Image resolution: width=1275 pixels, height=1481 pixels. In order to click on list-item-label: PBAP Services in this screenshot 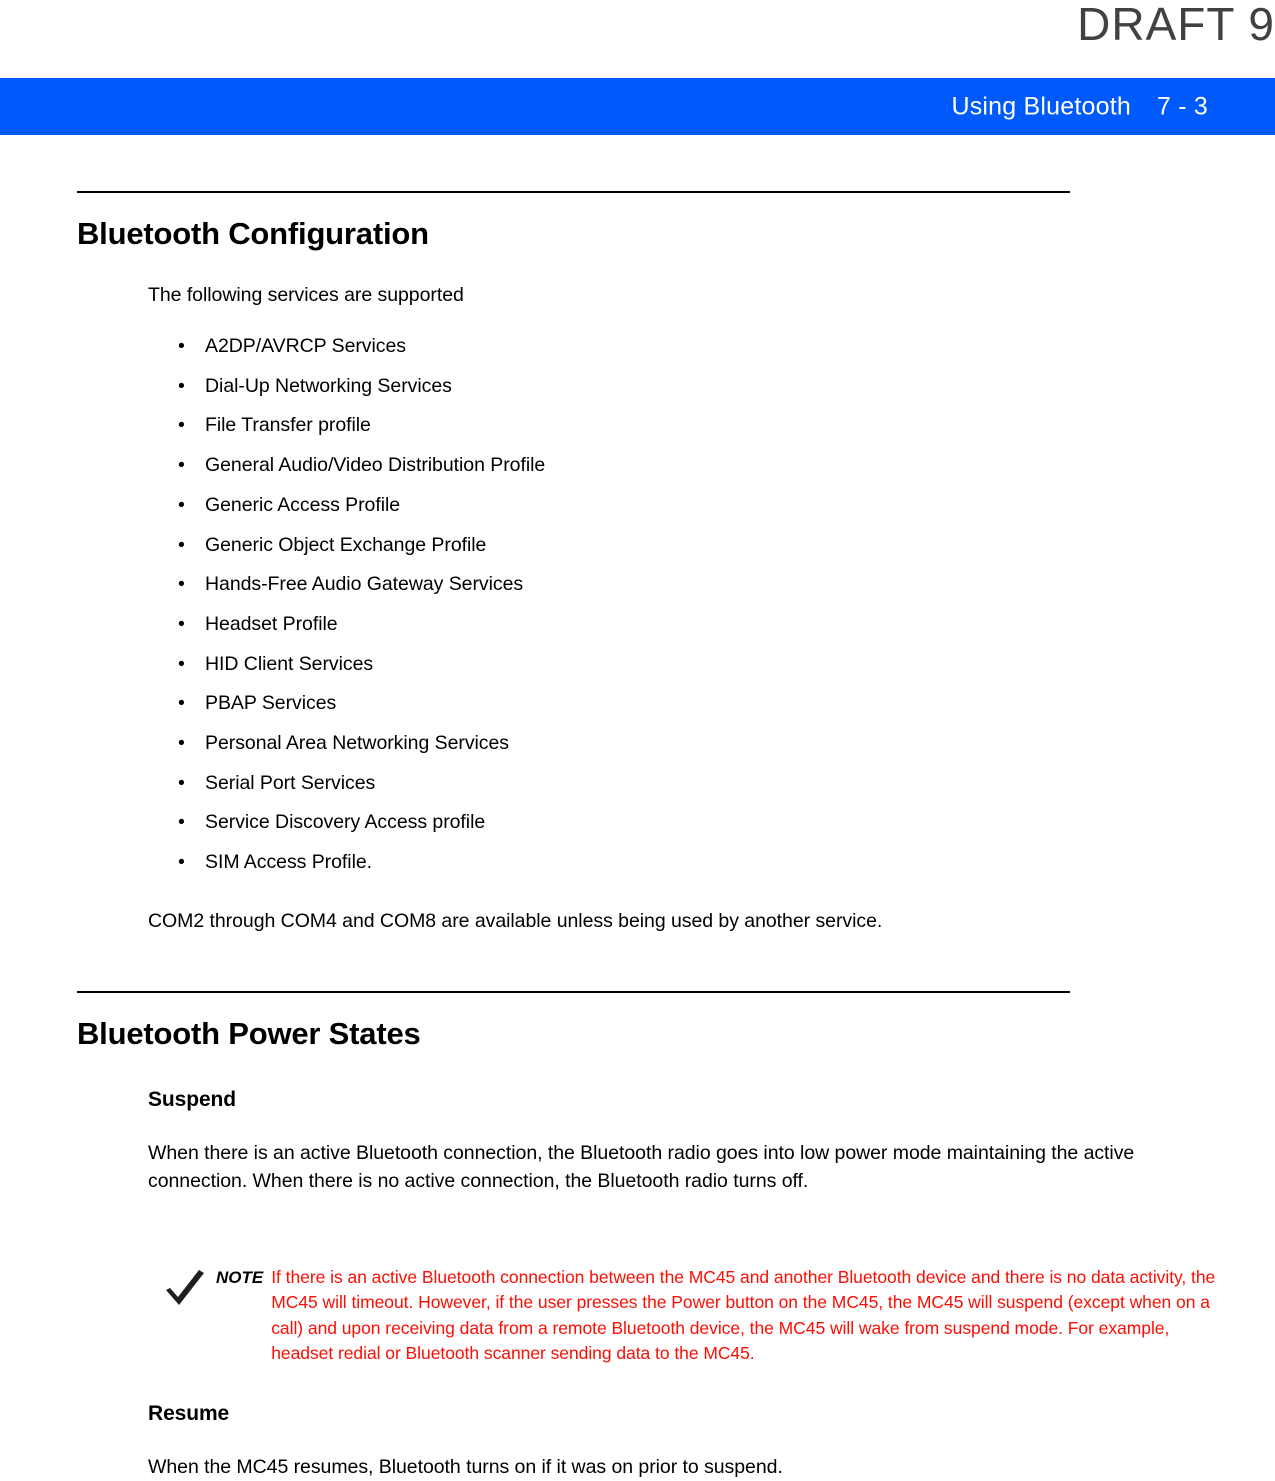, I will do `click(271, 703)`.